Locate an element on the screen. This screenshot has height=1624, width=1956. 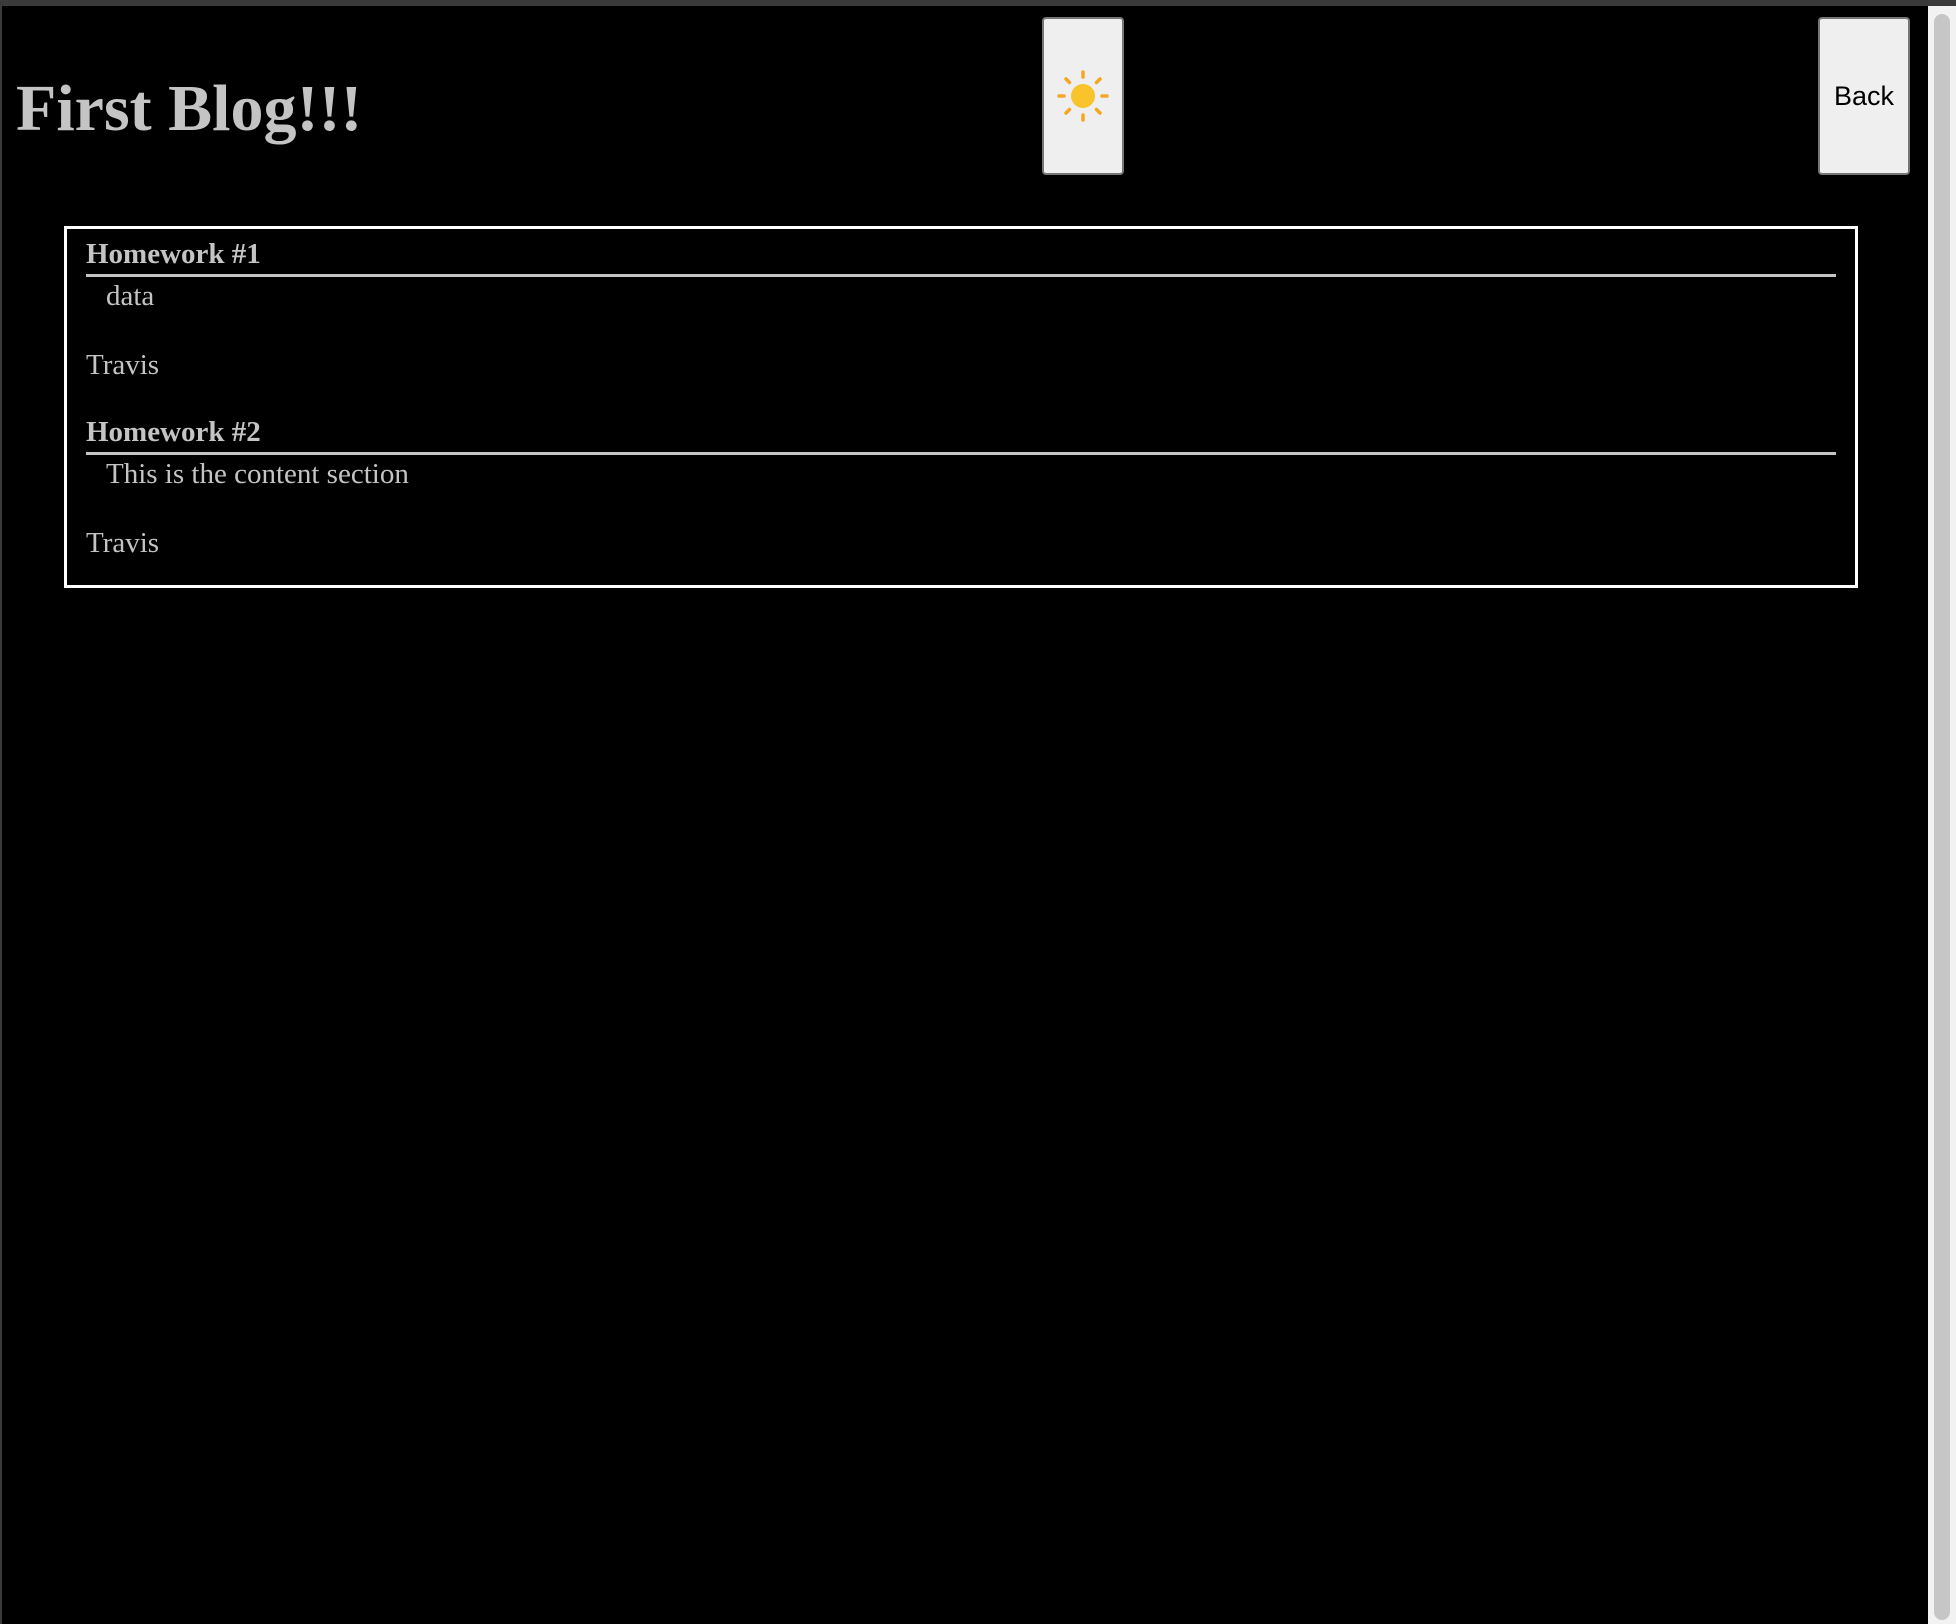
post-content: data is located at coordinates (130, 296).